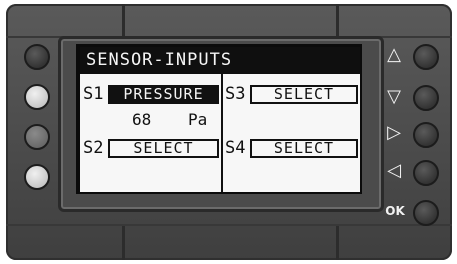  I want to click on ok-label: OK, so click(395, 211).